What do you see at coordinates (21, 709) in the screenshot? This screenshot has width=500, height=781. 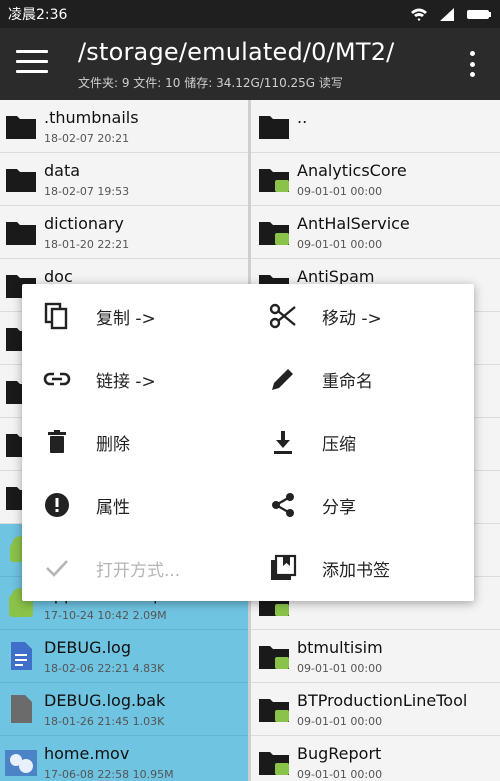 I see `file-icon` at bounding box center [21, 709].